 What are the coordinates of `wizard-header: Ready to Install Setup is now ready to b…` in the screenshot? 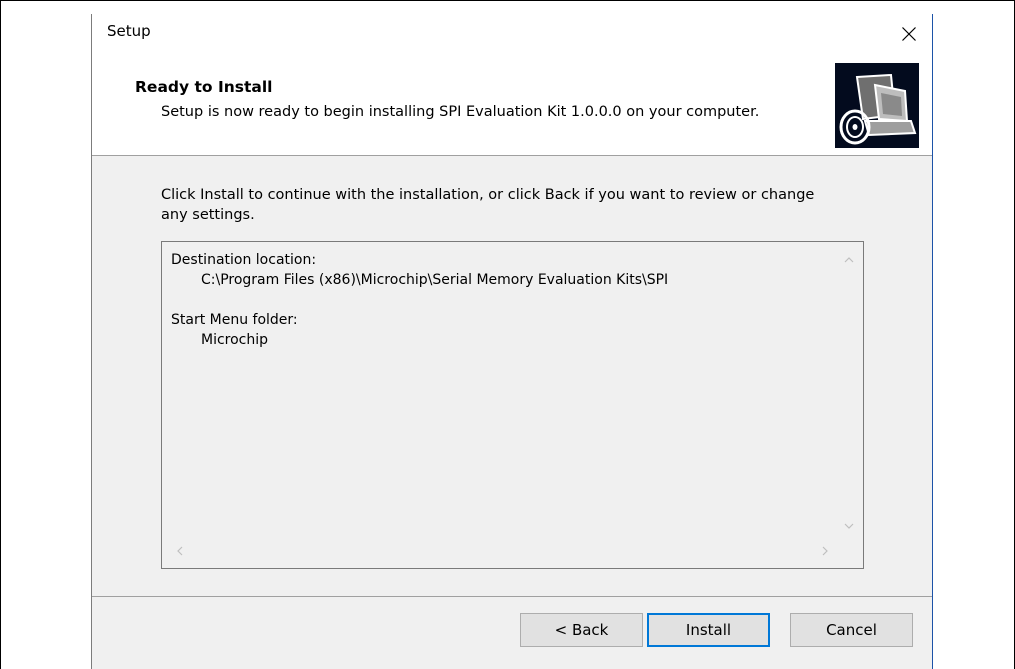 It's located at (512, 104).